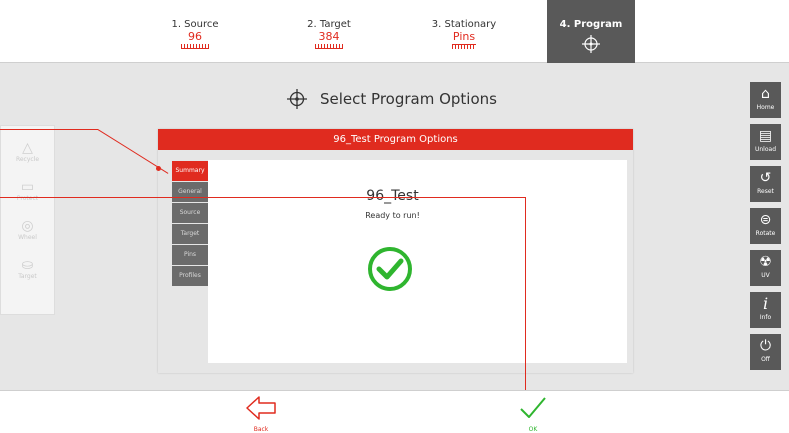  Describe the element at coordinates (195, 24) in the screenshot. I see `step-source-label: 1. Source` at that location.